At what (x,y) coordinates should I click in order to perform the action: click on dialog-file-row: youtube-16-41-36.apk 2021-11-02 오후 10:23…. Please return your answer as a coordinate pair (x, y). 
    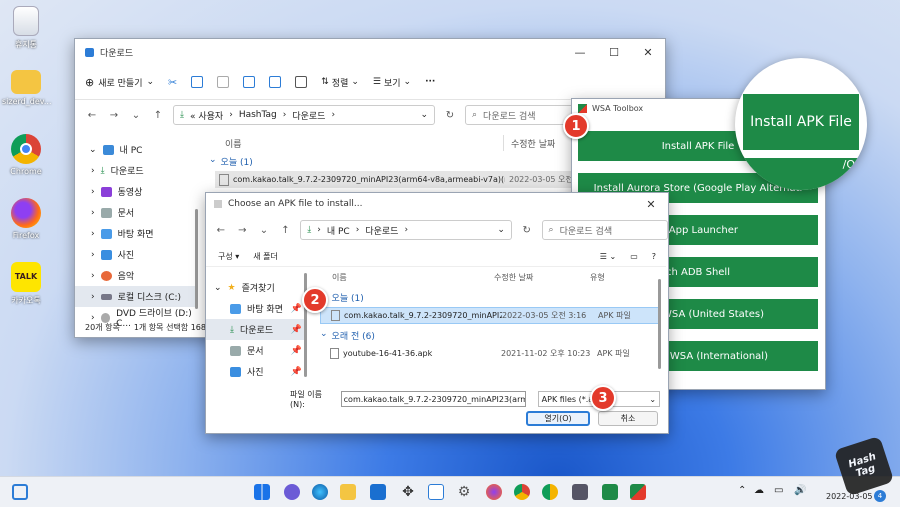
    Looking at the image, I should click on (490, 353).